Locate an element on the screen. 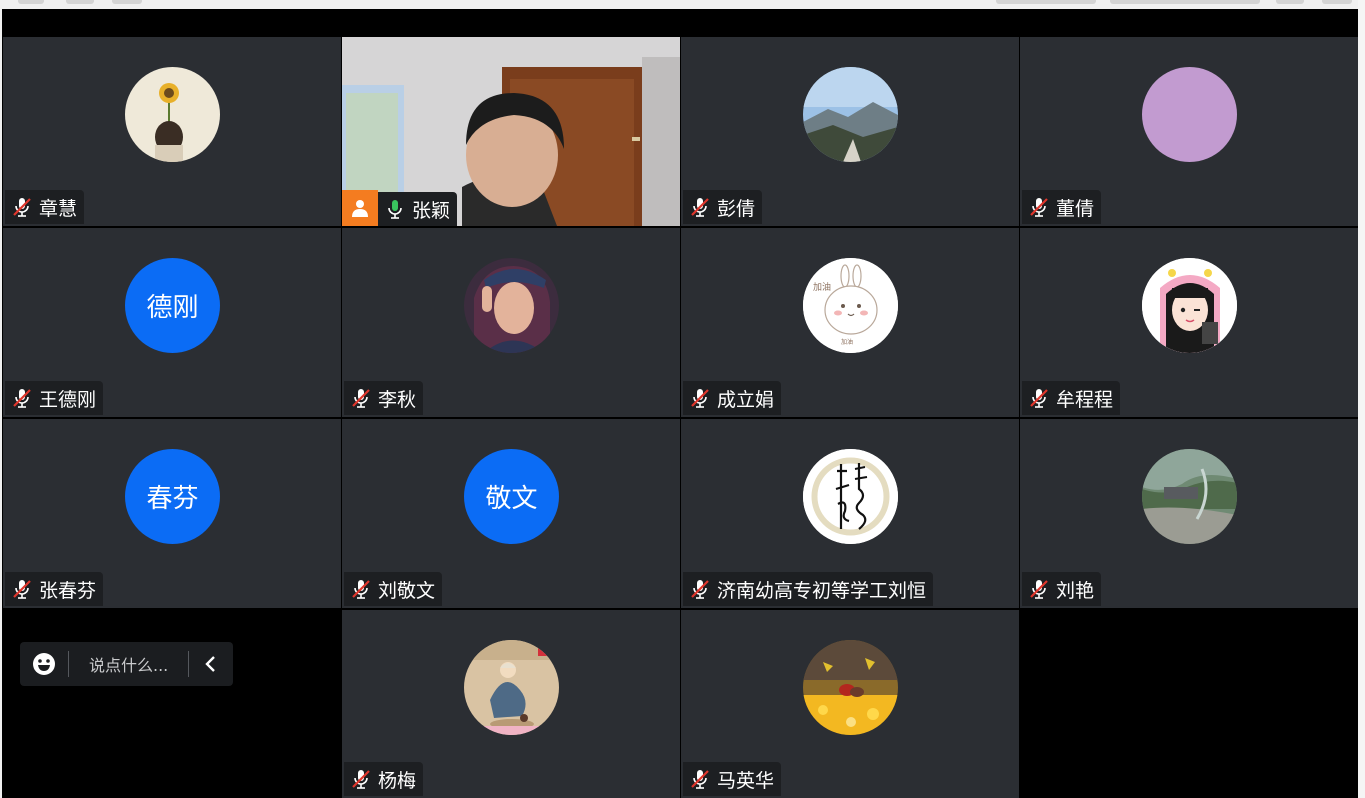 The width and height of the screenshot is (1365, 798). window-top-strip is located at coordinates (682, 4).